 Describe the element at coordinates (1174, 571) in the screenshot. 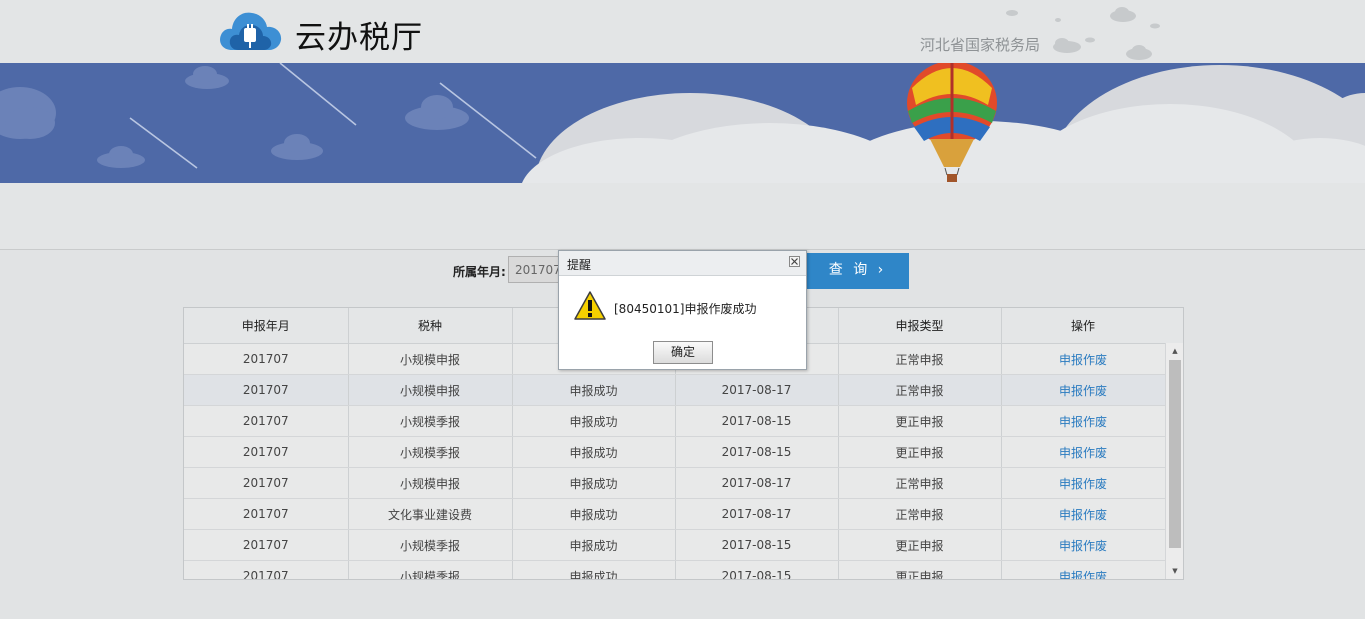

I see `scroll-down-arrow-icon: ▼` at that location.